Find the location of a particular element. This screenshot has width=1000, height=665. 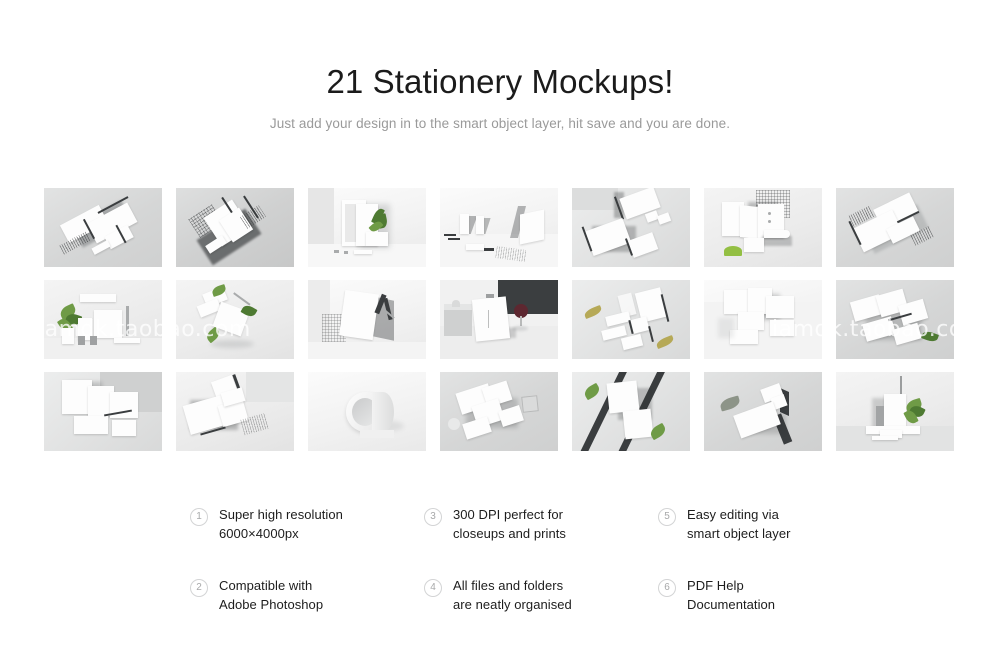

feature-line-2: closeups and prints is located at coordinates (509, 533).